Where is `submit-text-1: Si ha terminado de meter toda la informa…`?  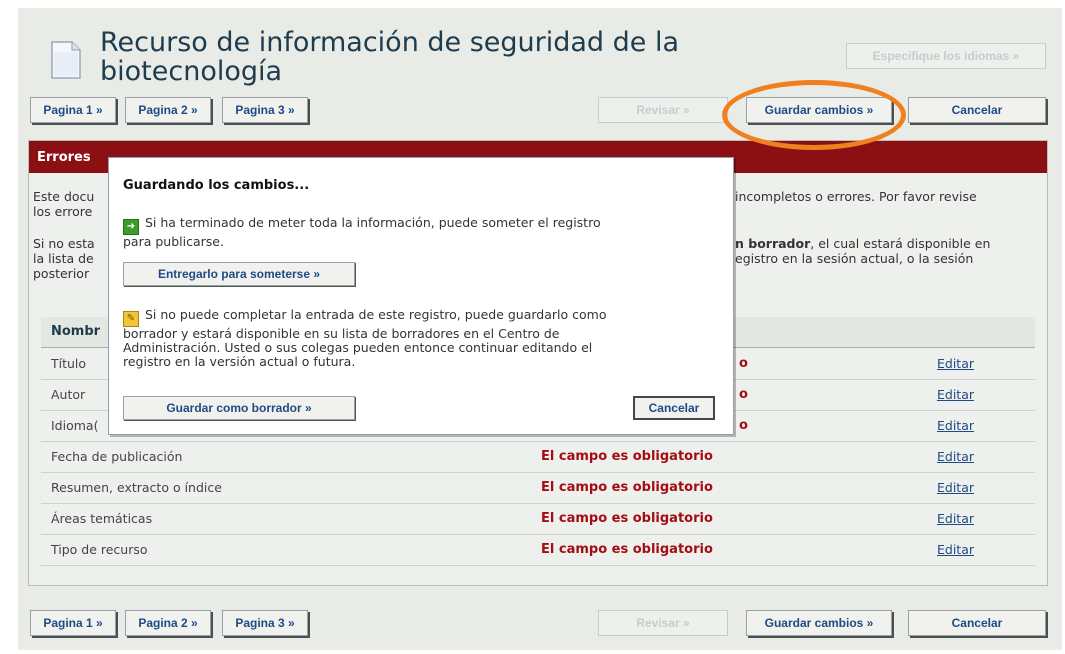 submit-text-1: Si ha terminado de meter toda la informa… is located at coordinates (373, 222).